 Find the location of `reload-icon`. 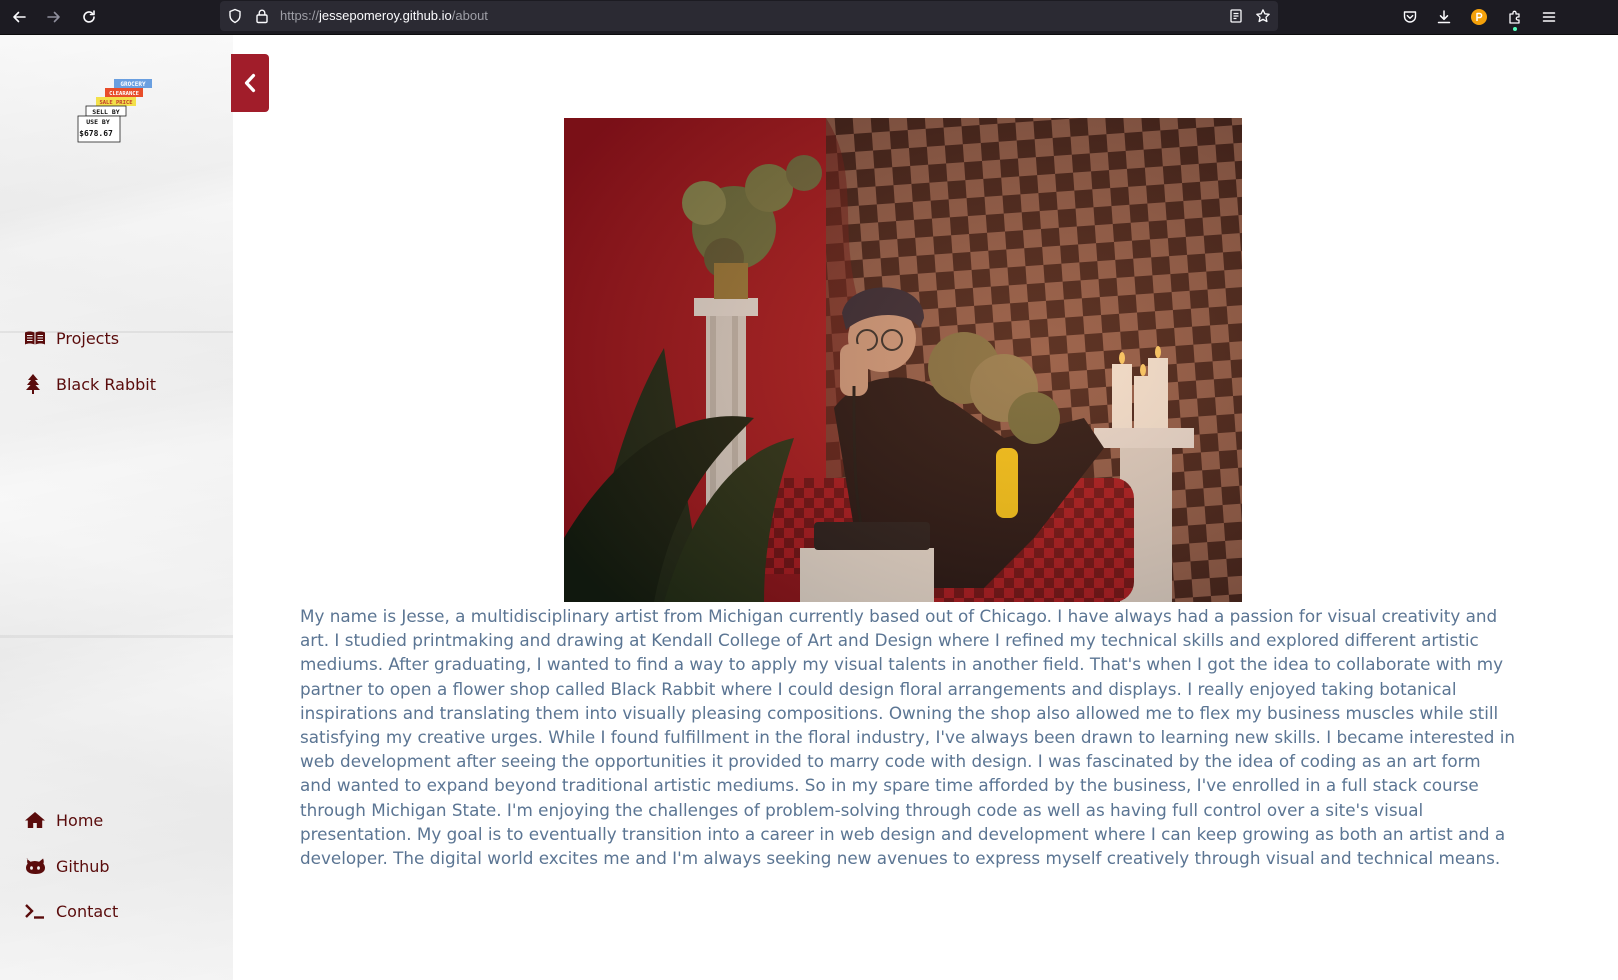

reload-icon is located at coordinates (89, 16).